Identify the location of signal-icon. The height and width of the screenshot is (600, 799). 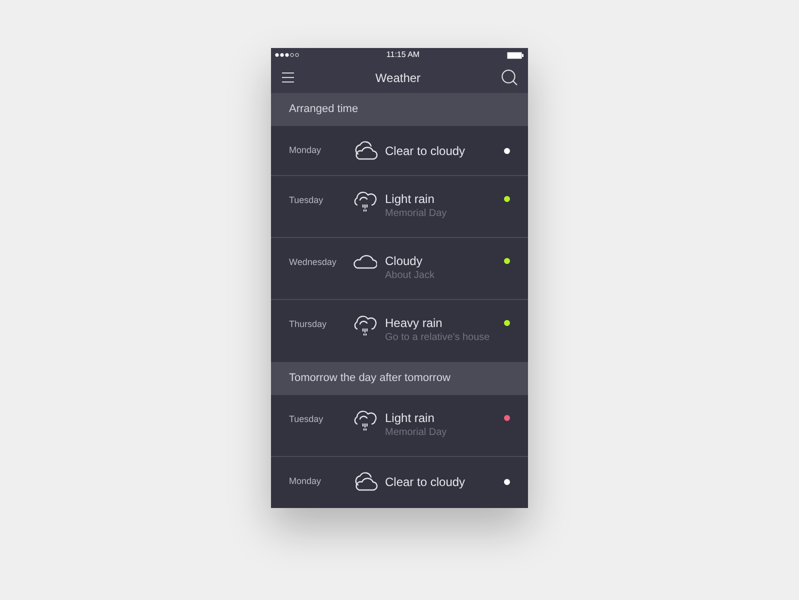
(287, 55).